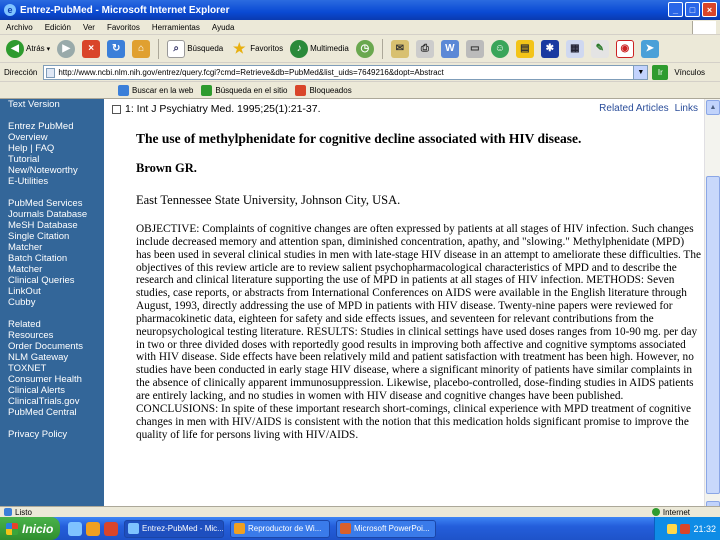 Image resolution: width=720 pixels, height=540 pixels. What do you see at coordinates (251, 90) in the screenshot?
I see `search-site-label: Búsqueda en el sitio` at bounding box center [251, 90].